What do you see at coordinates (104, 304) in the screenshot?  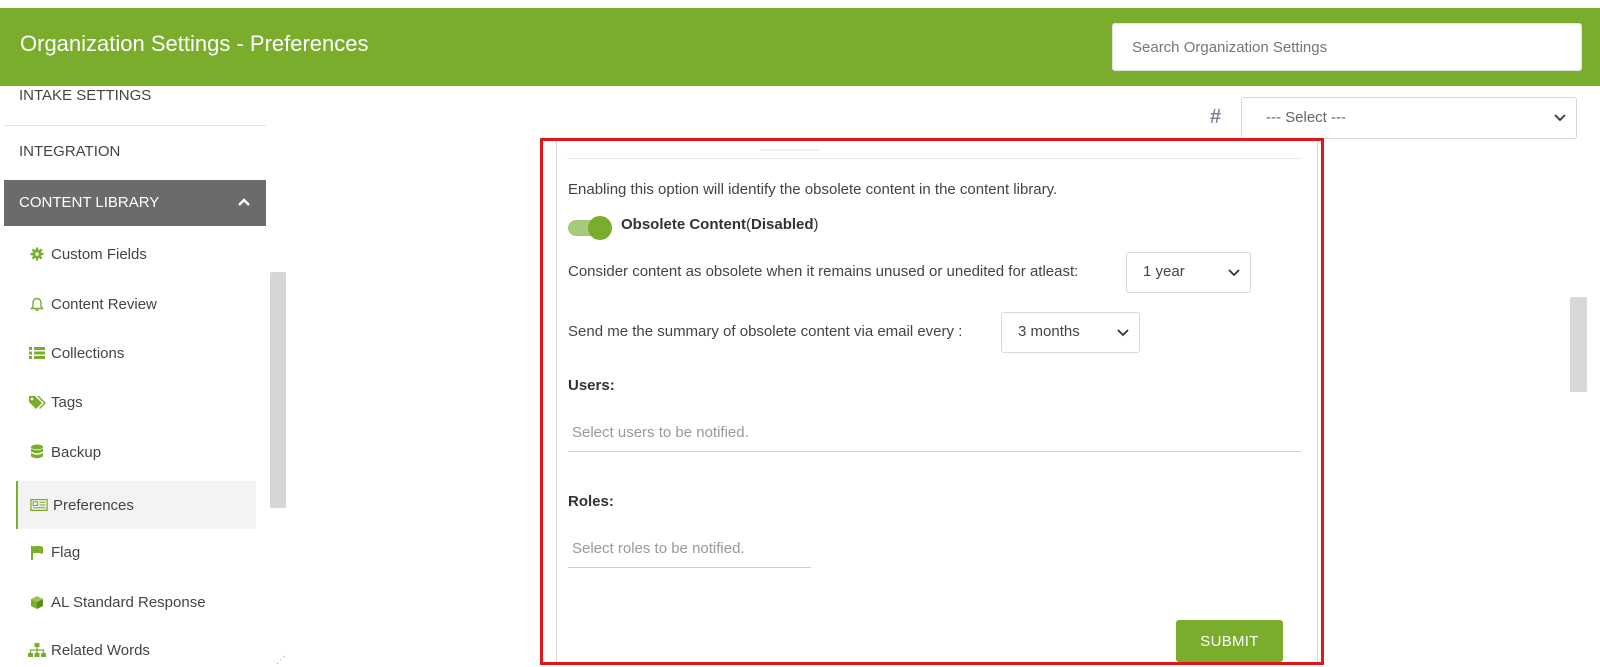 I see `sidebar-item-label: Content Review` at bounding box center [104, 304].